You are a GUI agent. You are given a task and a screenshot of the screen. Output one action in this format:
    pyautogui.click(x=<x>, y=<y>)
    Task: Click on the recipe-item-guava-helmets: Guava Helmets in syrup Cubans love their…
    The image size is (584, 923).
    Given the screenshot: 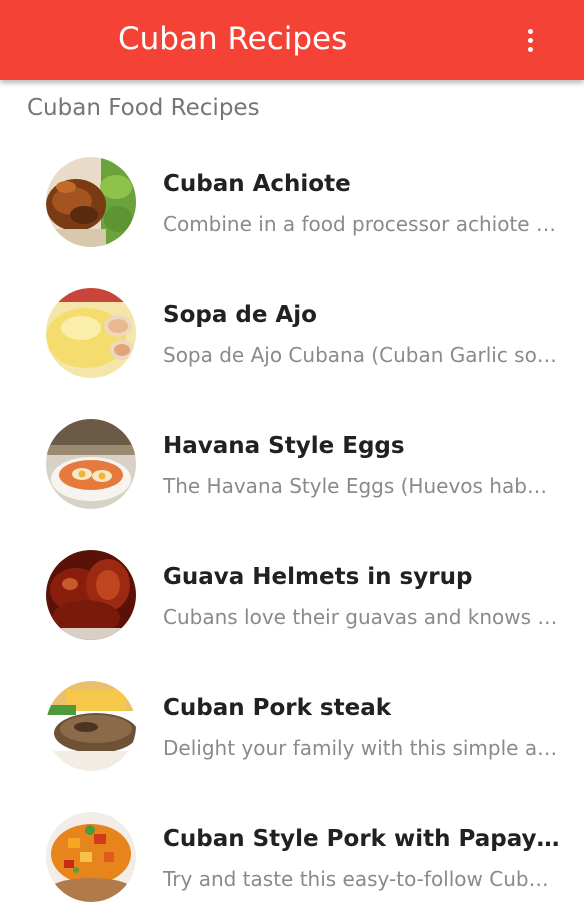 What is the action you would take?
    pyautogui.click(x=292, y=595)
    